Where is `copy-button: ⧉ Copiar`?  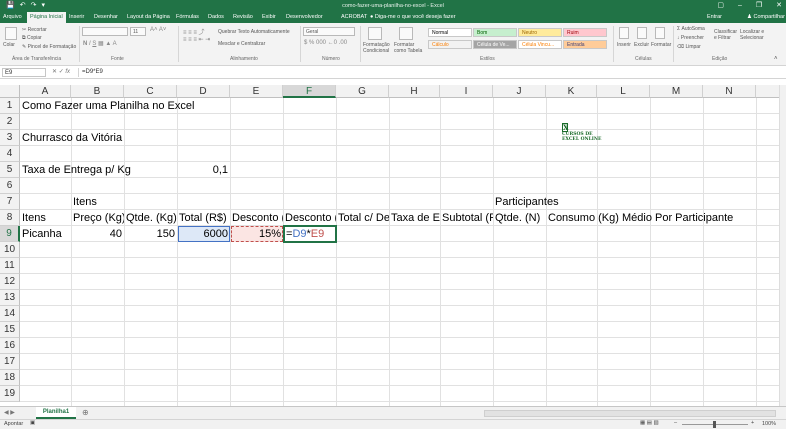 copy-button: ⧉ Copiar is located at coordinates (32, 38).